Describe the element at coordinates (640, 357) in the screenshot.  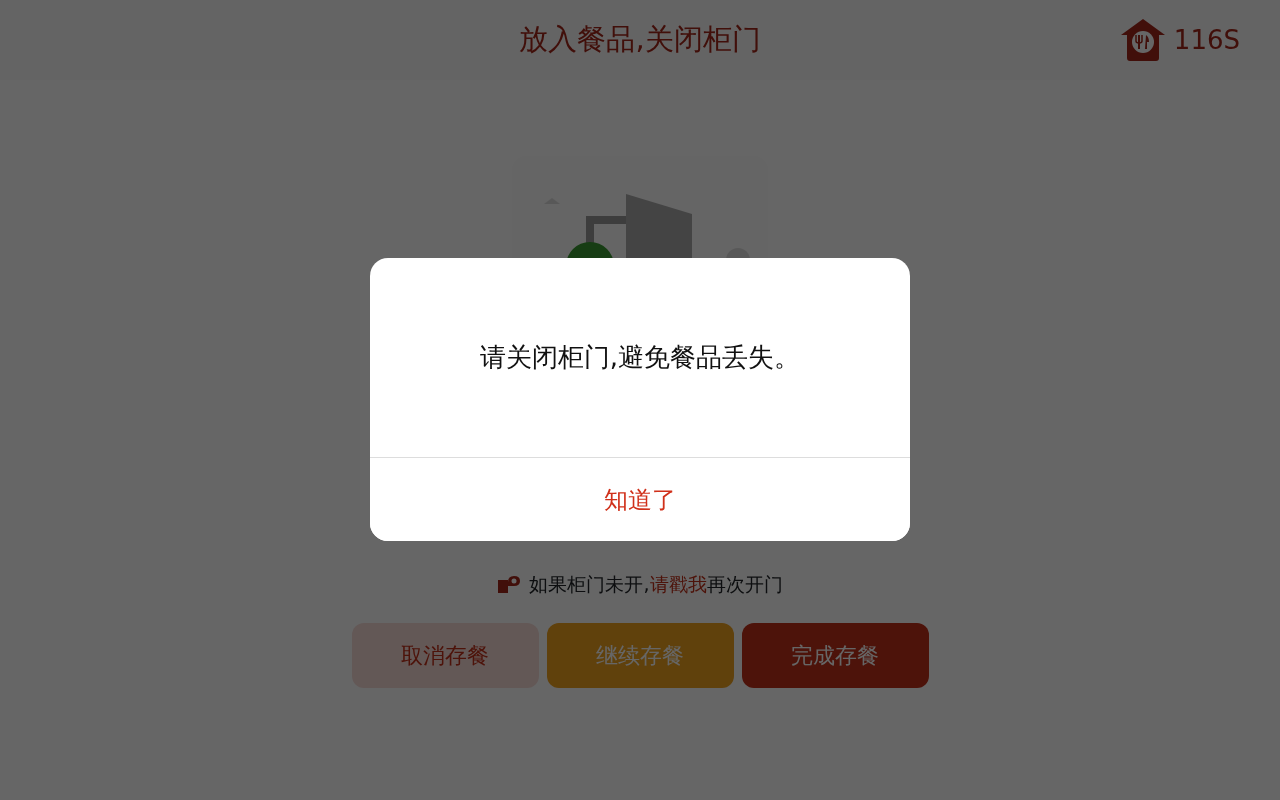
I see `dialog-message: 请关闭柜门,避免餐品丢失。` at that location.